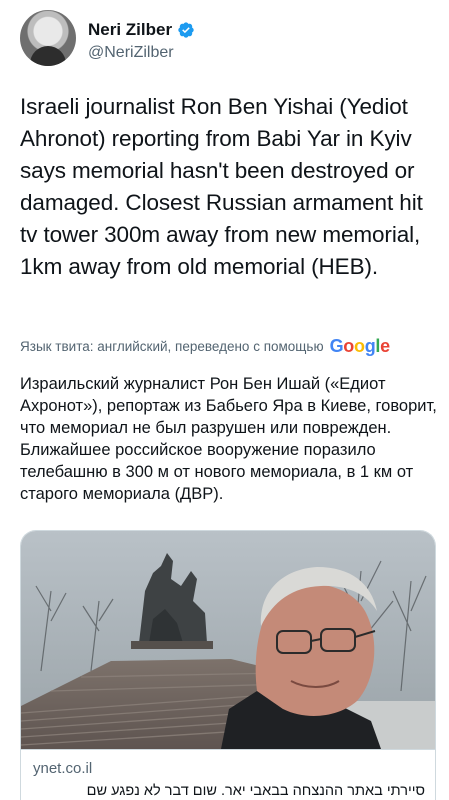 The width and height of the screenshot is (449, 800). I want to click on tweet-header: Neri Zilber @NeriZilber, so click(224, 40).